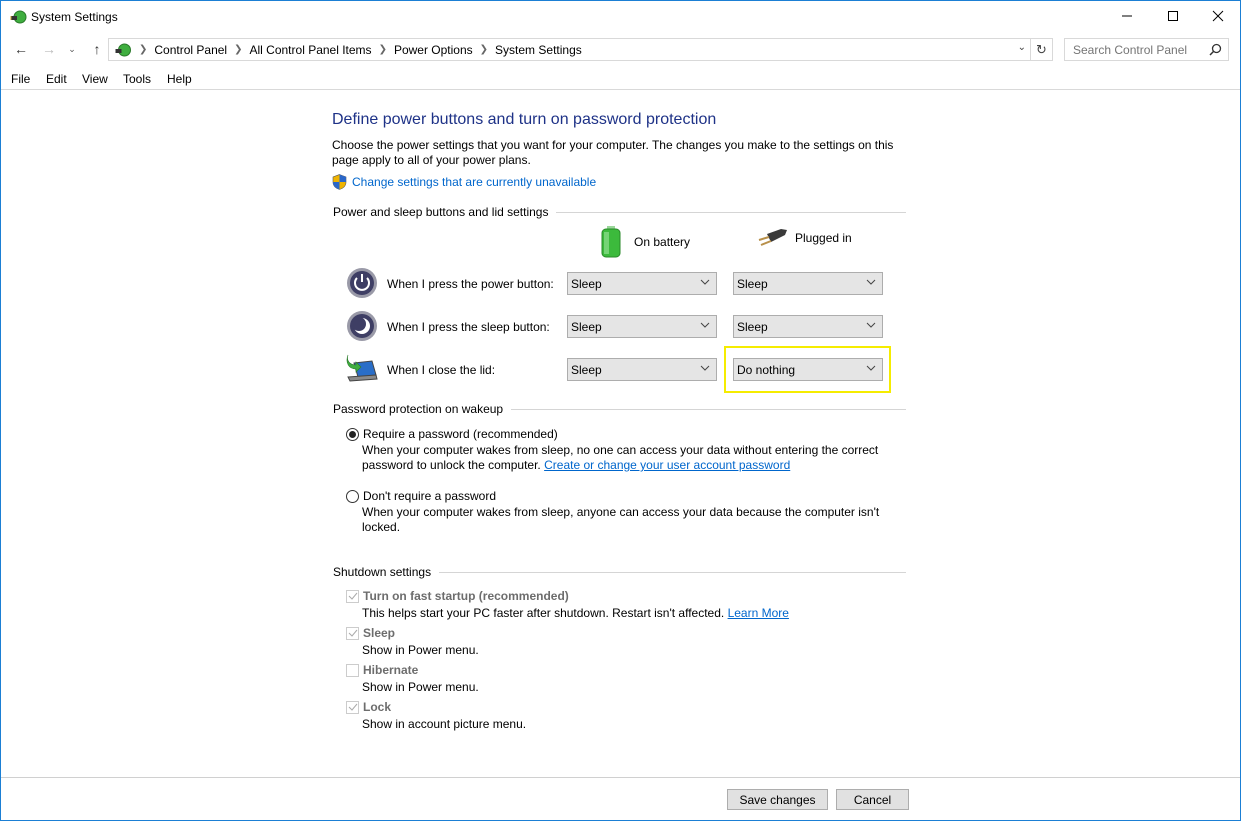 Image resolution: width=1241 pixels, height=821 pixels. What do you see at coordinates (611, 242) in the screenshot?
I see `battery-icon` at bounding box center [611, 242].